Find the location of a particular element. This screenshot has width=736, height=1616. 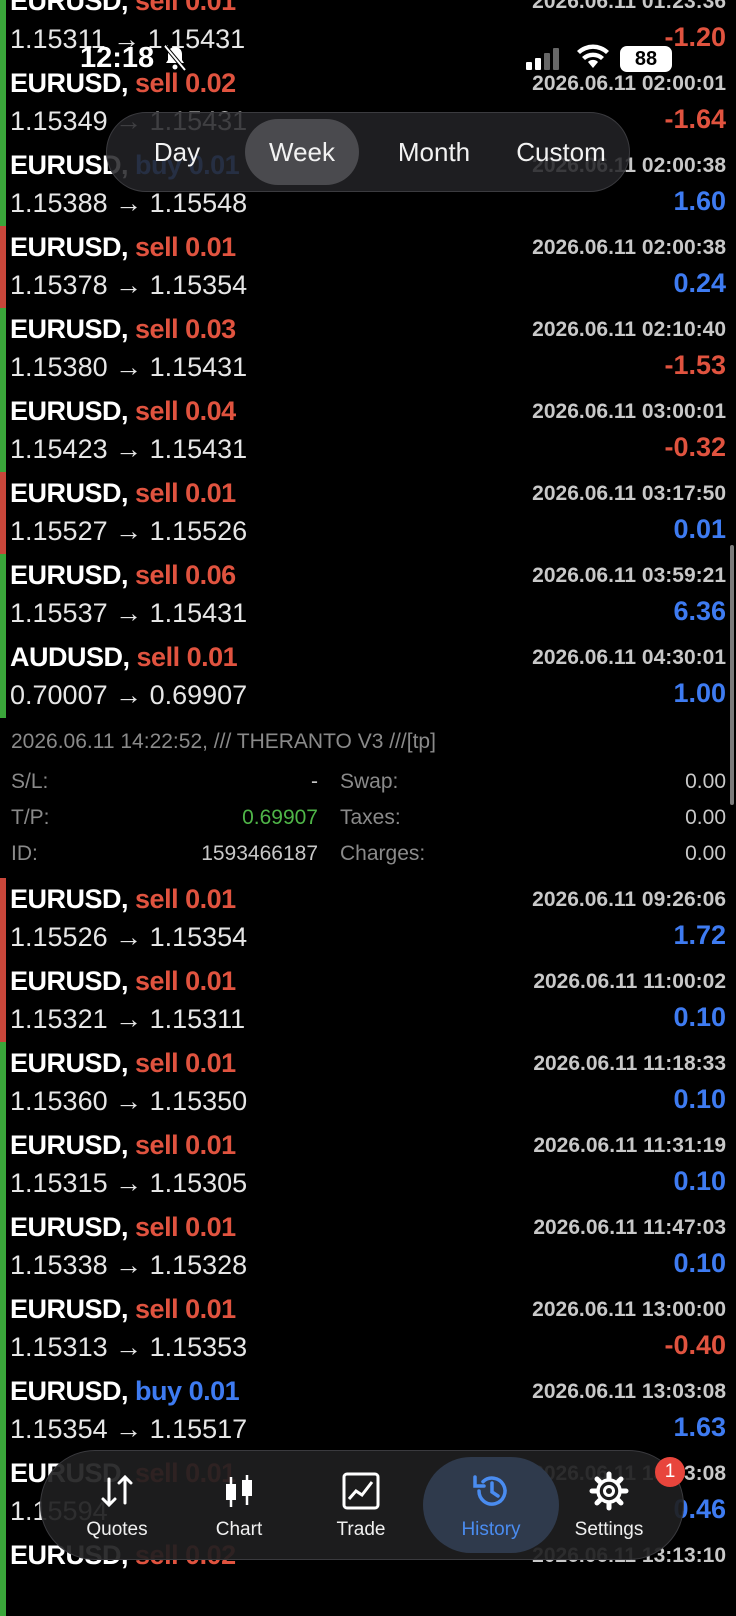

trade-volume: 0.03 is located at coordinates (210, 329).